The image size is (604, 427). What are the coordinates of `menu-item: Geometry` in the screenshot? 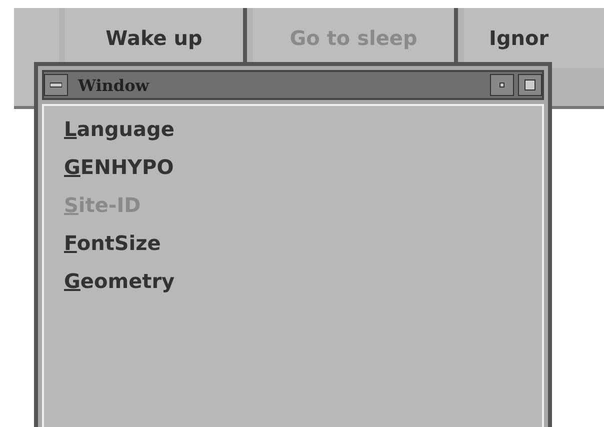 It's located at (119, 283).